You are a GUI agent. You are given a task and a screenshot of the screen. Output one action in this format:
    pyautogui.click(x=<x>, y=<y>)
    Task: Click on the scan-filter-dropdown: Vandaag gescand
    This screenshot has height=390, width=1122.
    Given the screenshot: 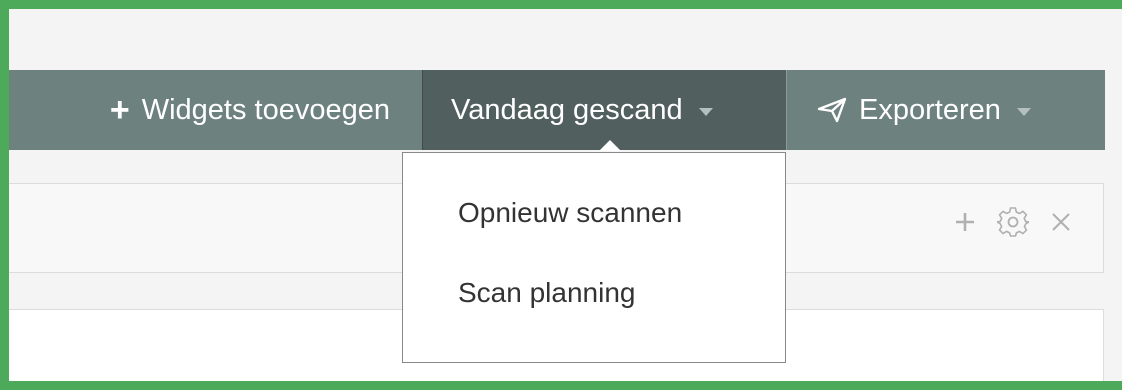 What is the action you would take?
    pyautogui.click(x=604, y=110)
    